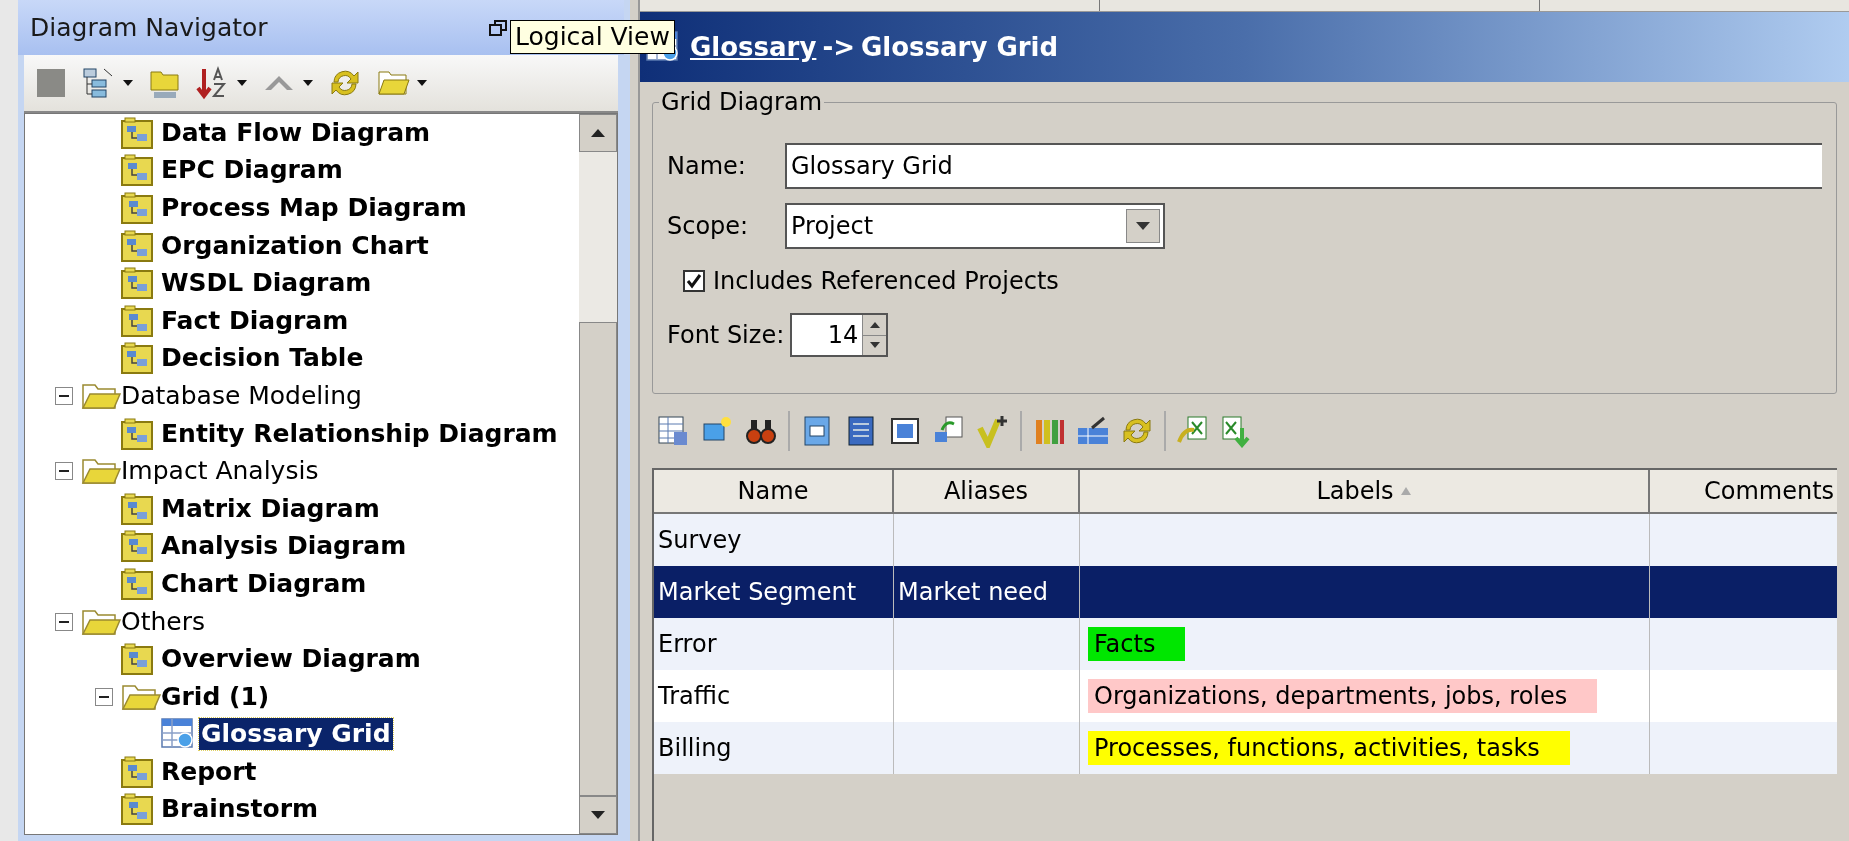  I want to click on tree-item: Decision Table, so click(262, 358).